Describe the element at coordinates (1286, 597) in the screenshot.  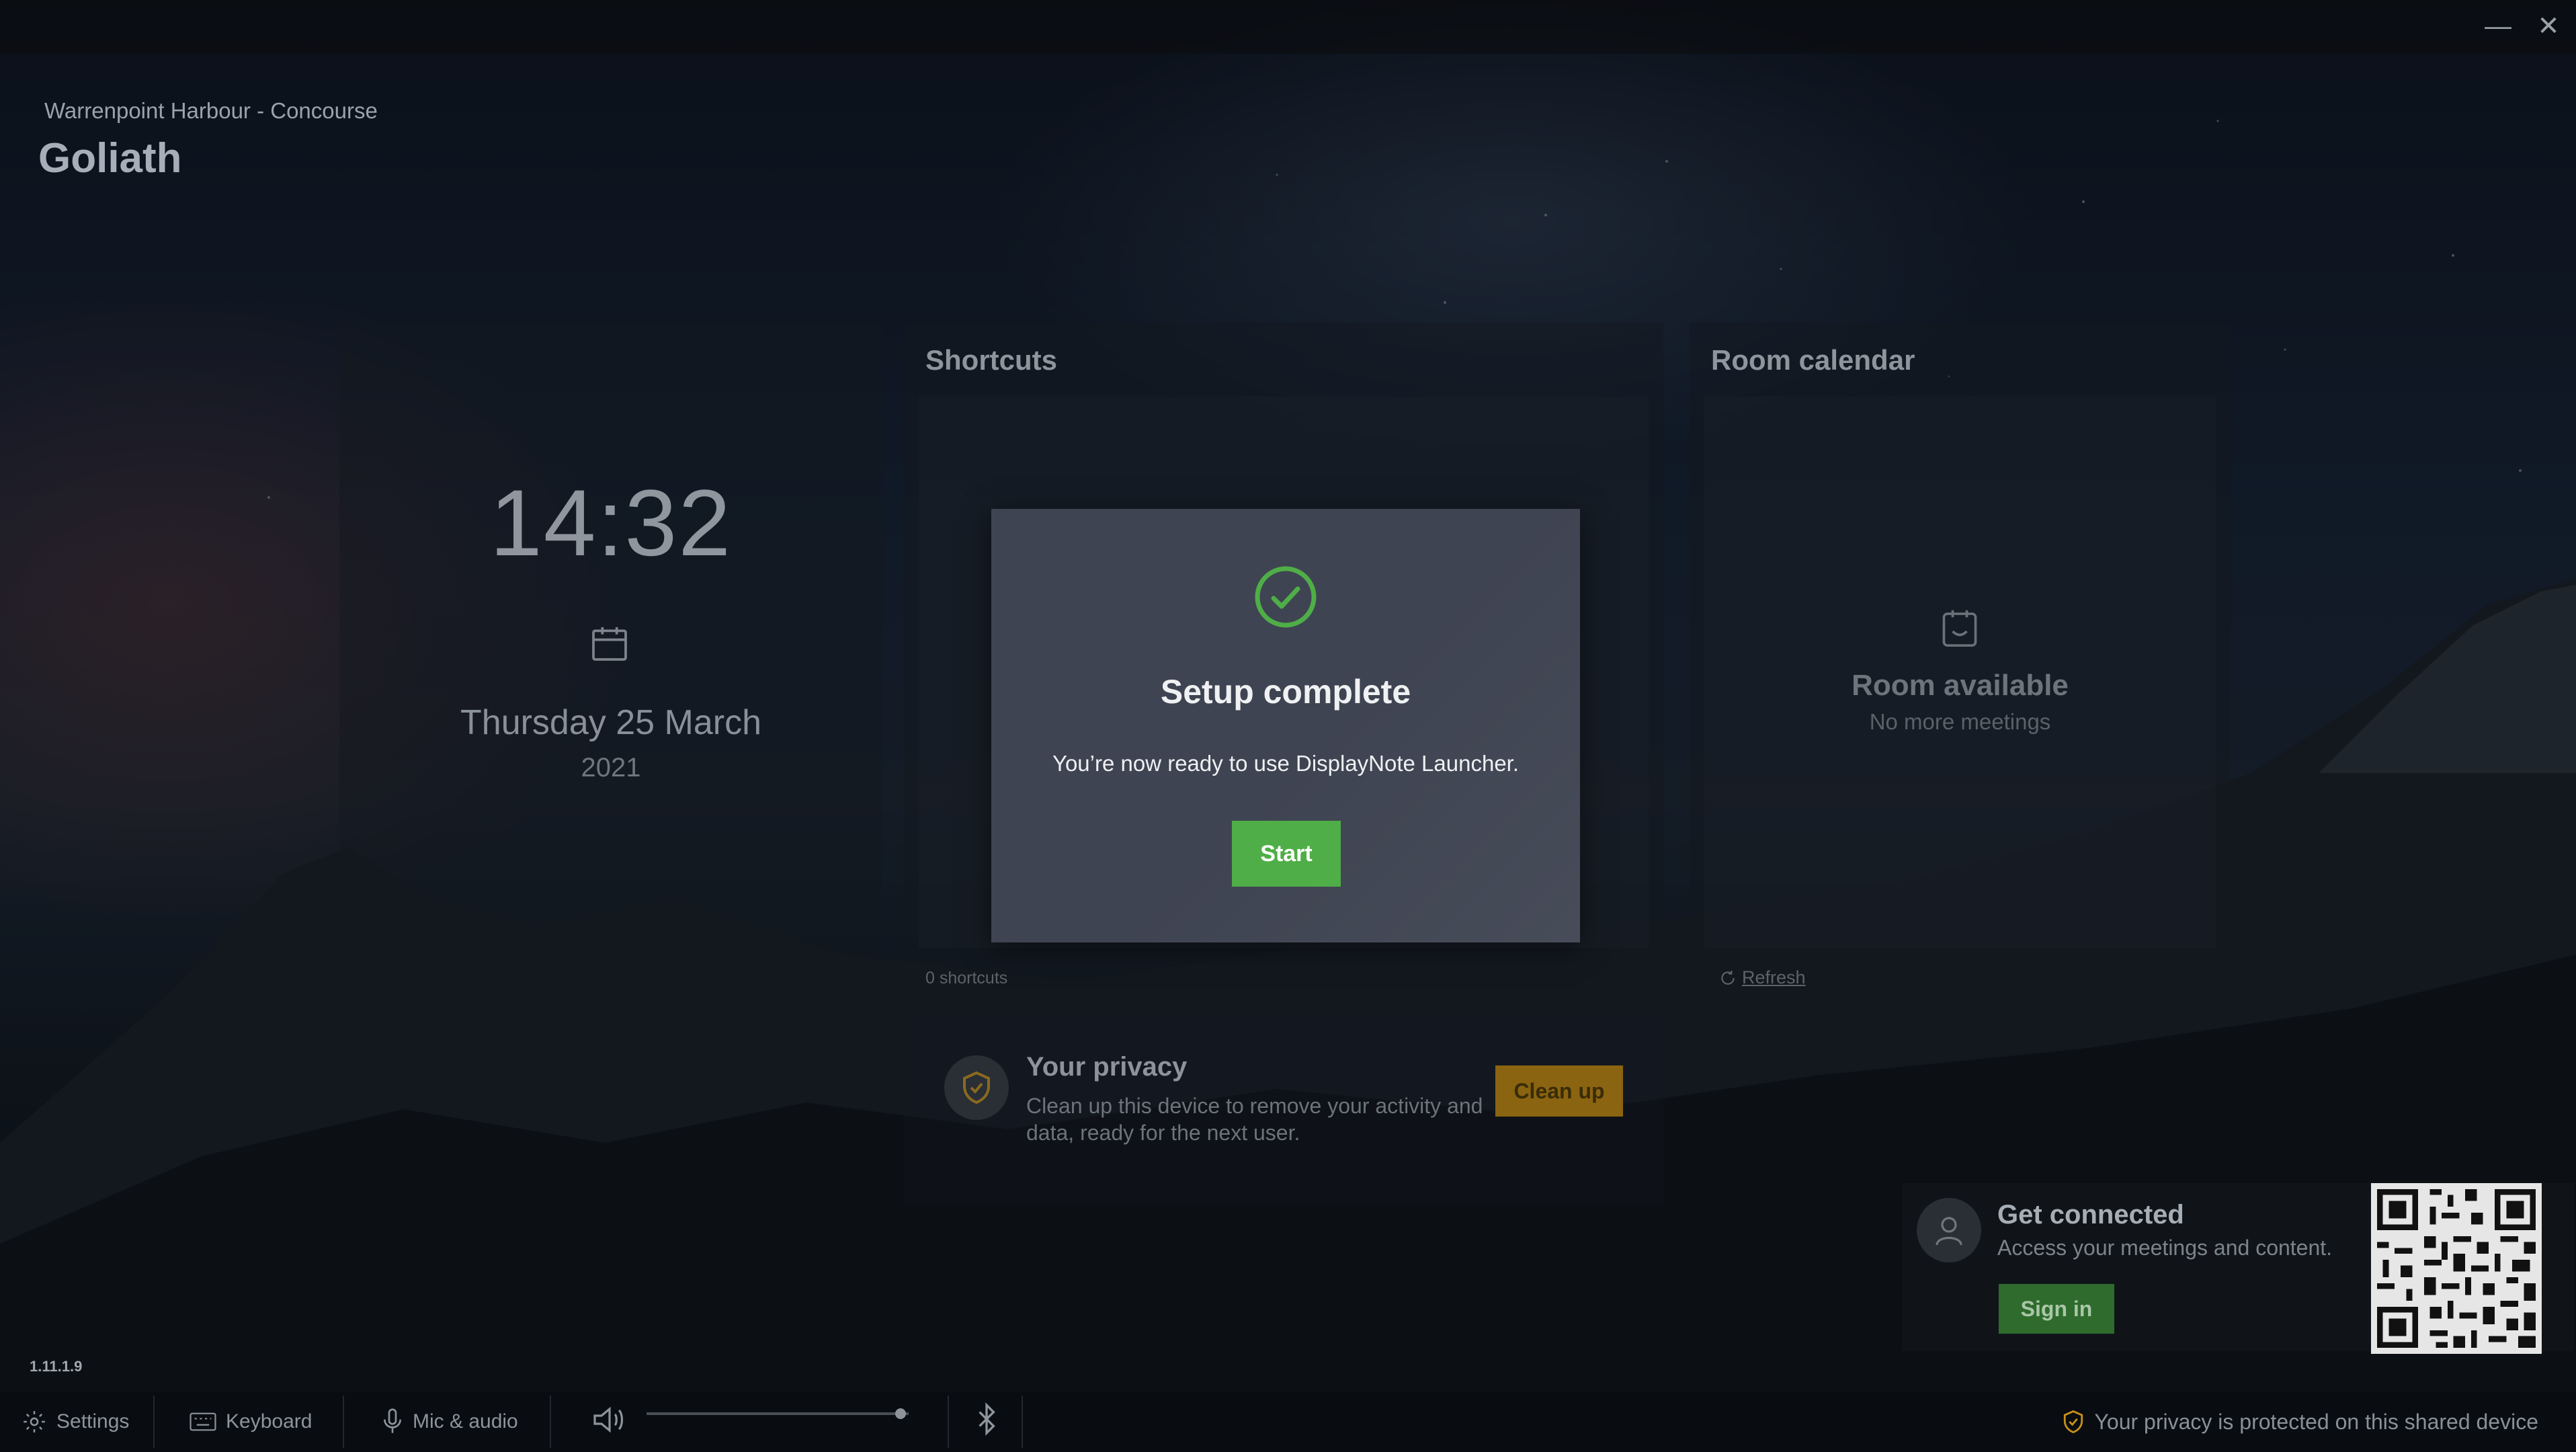
I see `check-circle-icon` at that location.